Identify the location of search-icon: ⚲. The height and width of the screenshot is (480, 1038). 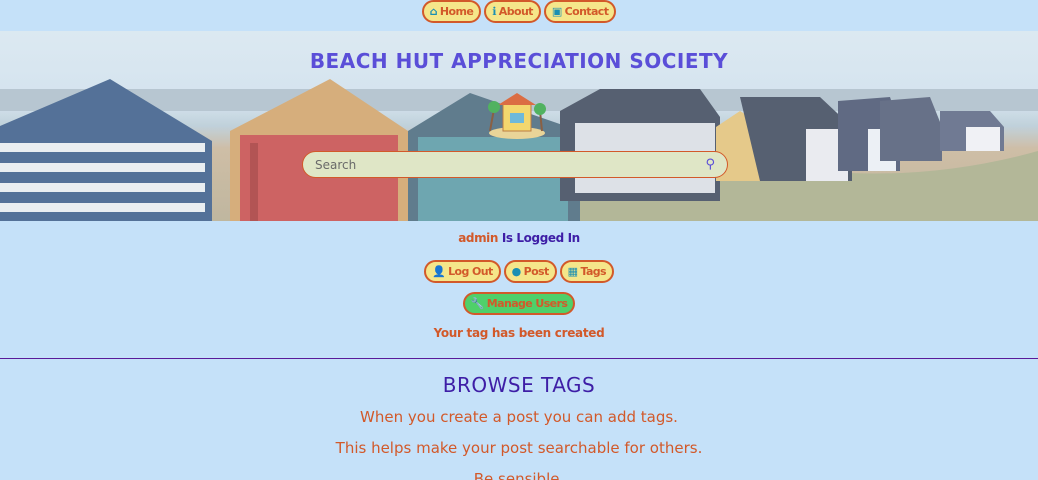
(710, 164).